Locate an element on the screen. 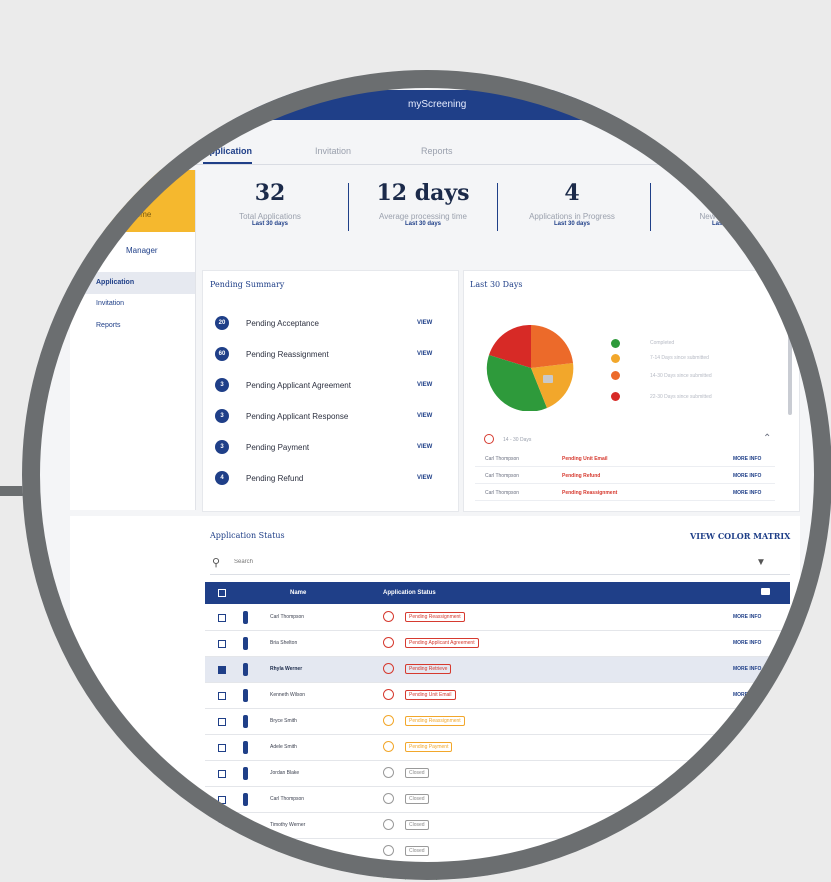  row-name: Rhyla Werner is located at coordinates (286, 669).